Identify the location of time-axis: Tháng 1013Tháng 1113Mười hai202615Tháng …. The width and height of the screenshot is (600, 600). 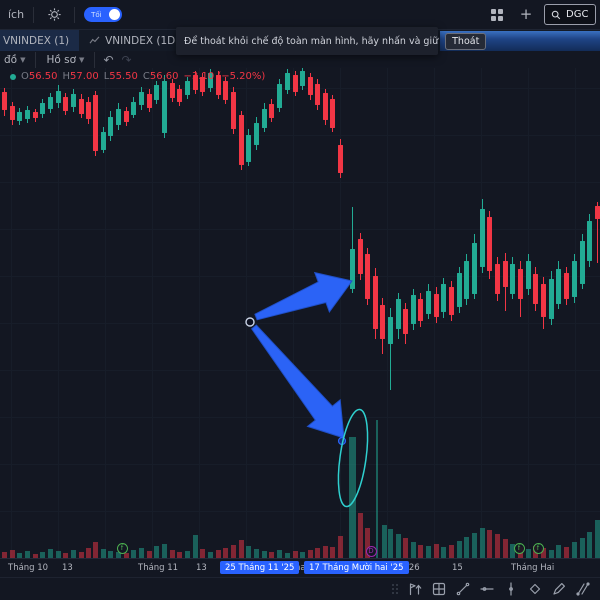
(300, 567).